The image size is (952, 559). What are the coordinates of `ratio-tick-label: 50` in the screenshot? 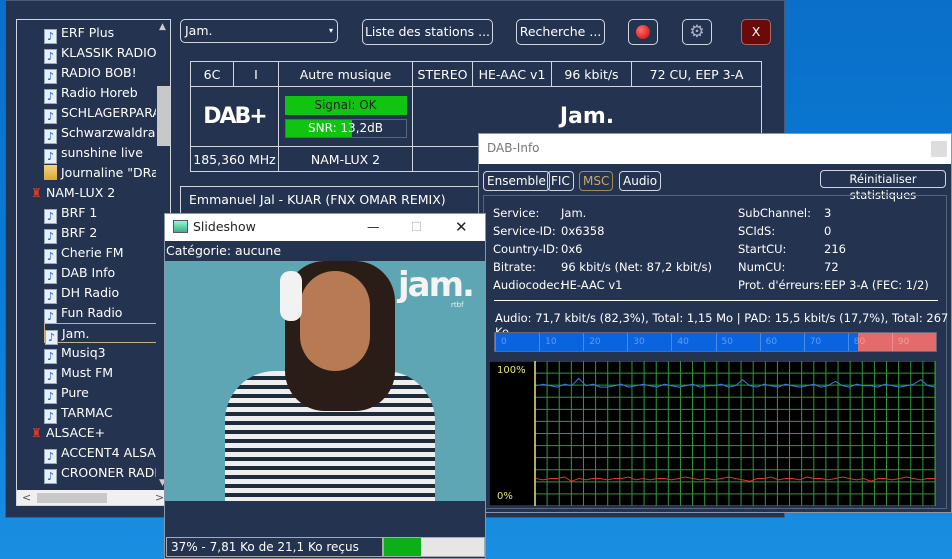 It's located at (724, 342).